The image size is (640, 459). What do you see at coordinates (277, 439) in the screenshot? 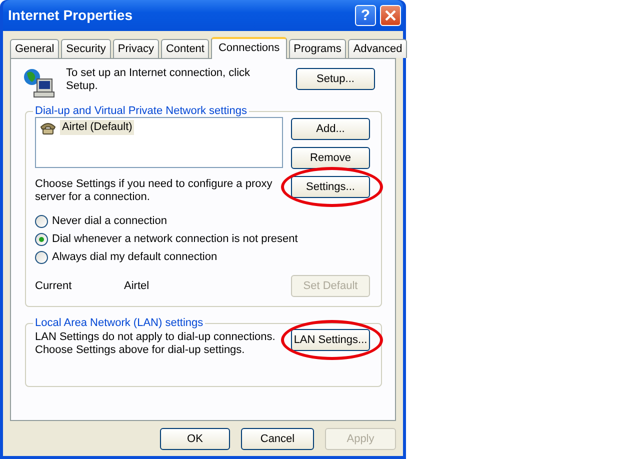
I see `cancel-button: Cancel` at bounding box center [277, 439].